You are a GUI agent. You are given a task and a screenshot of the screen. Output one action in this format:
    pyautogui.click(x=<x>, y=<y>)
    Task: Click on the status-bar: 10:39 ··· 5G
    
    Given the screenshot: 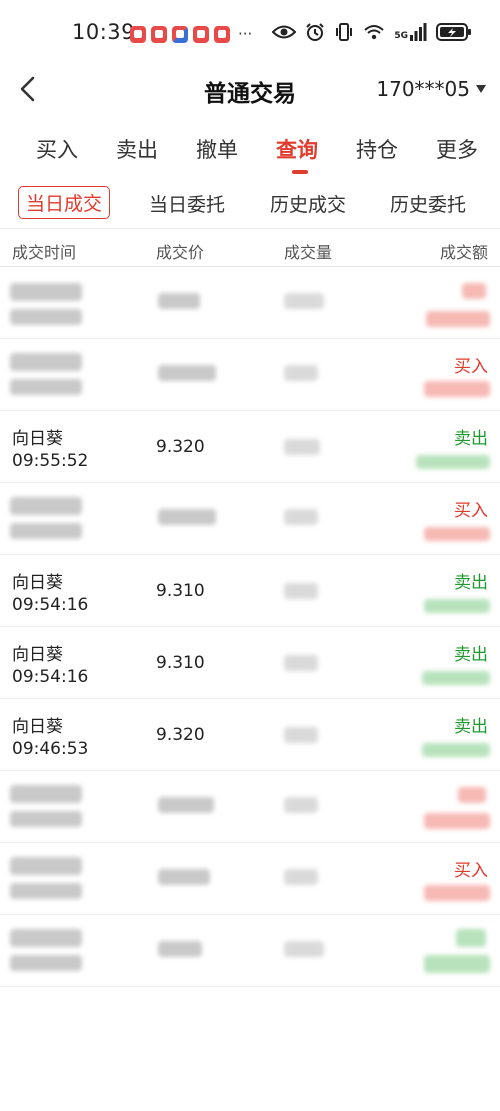 What is the action you would take?
    pyautogui.click(x=250, y=31)
    